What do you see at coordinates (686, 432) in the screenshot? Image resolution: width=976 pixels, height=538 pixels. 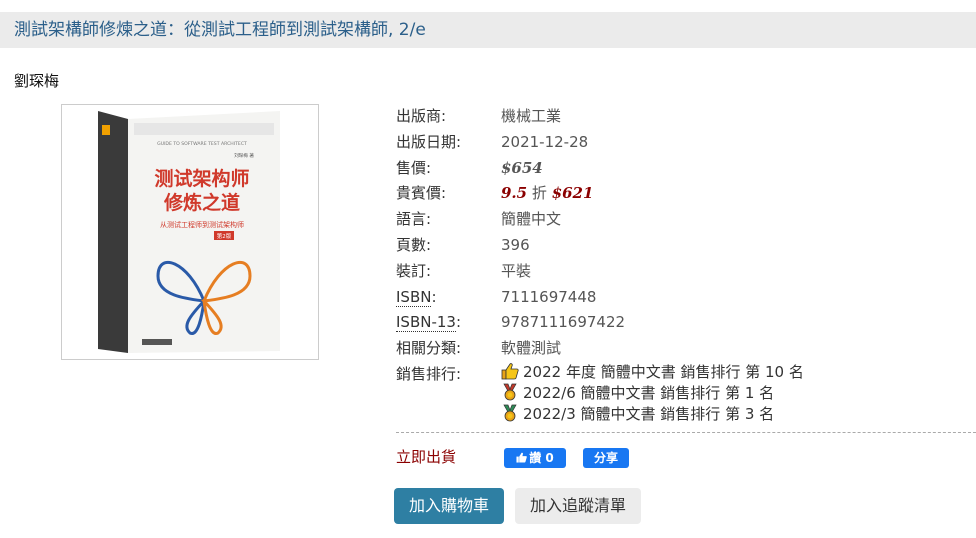 I see `divider` at bounding box center [686, 432].